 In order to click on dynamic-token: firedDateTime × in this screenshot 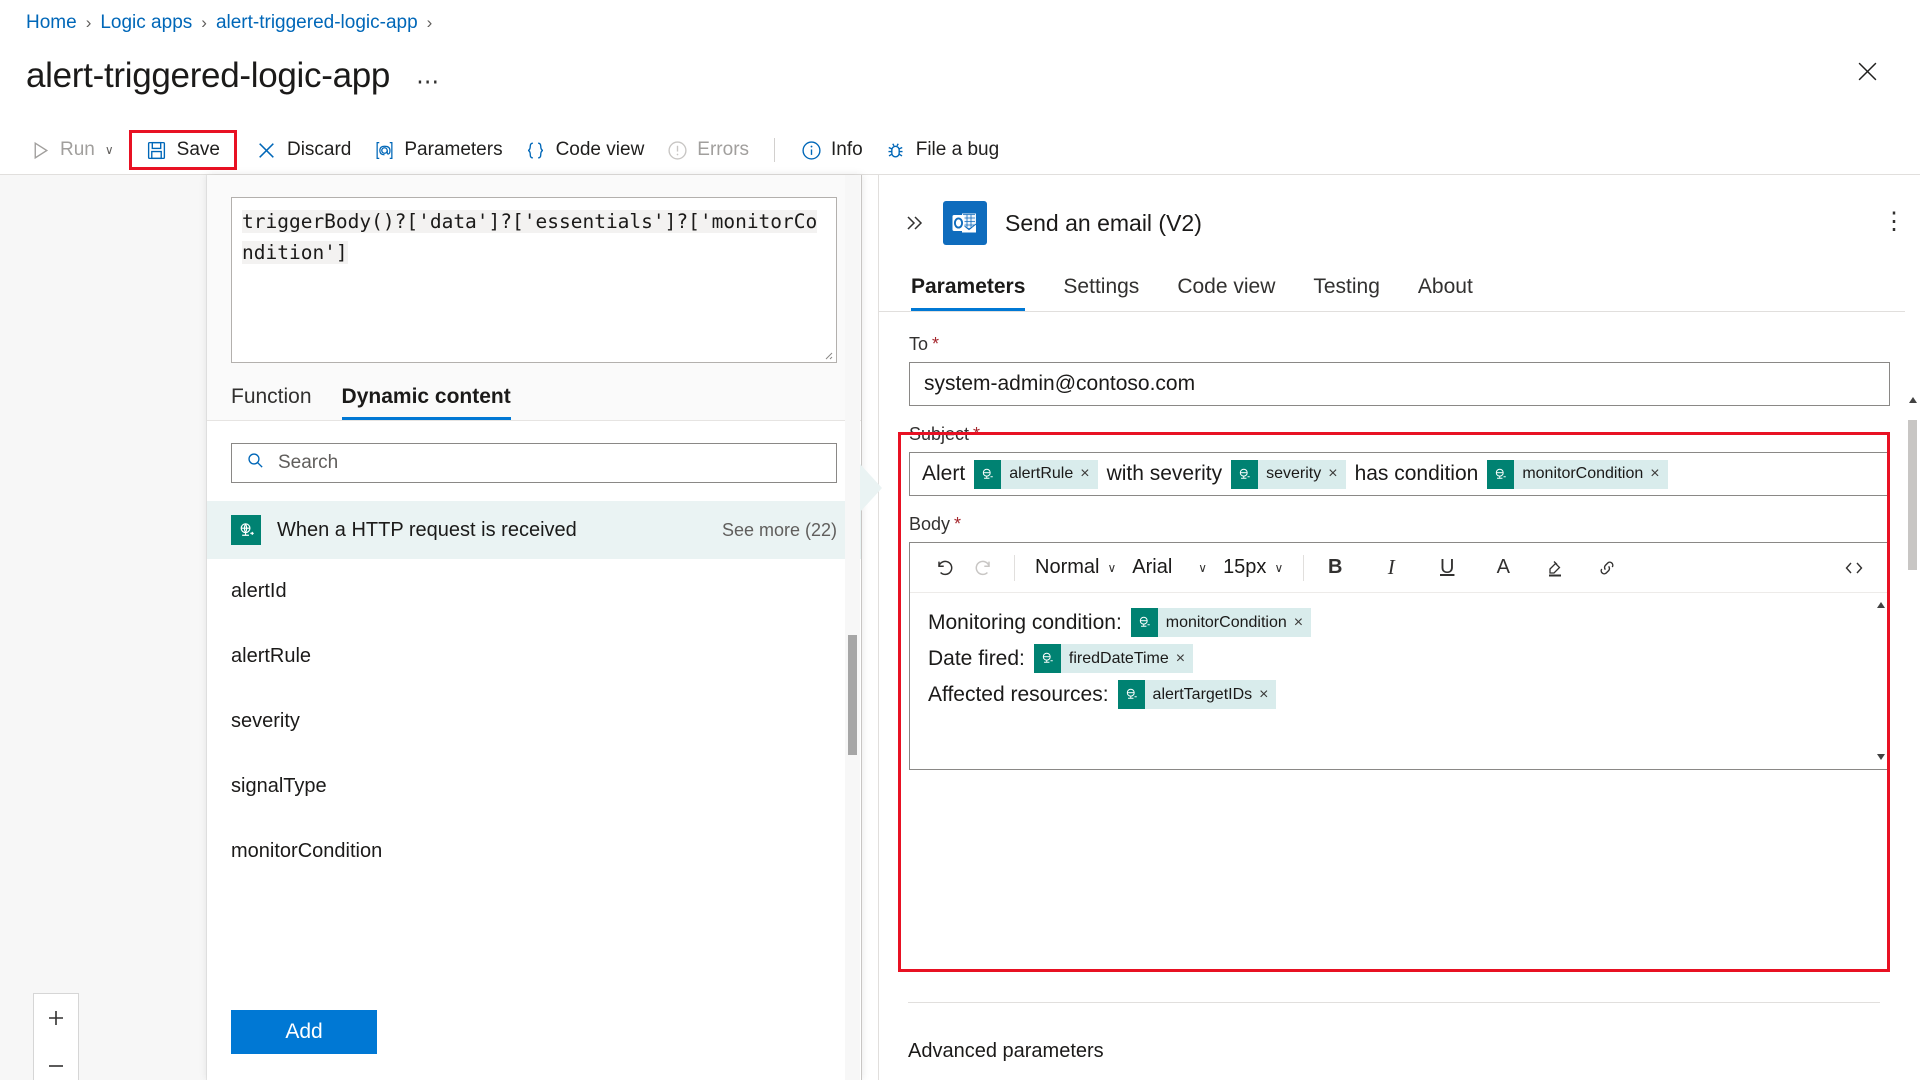, I will do `click(1113, 658)`.